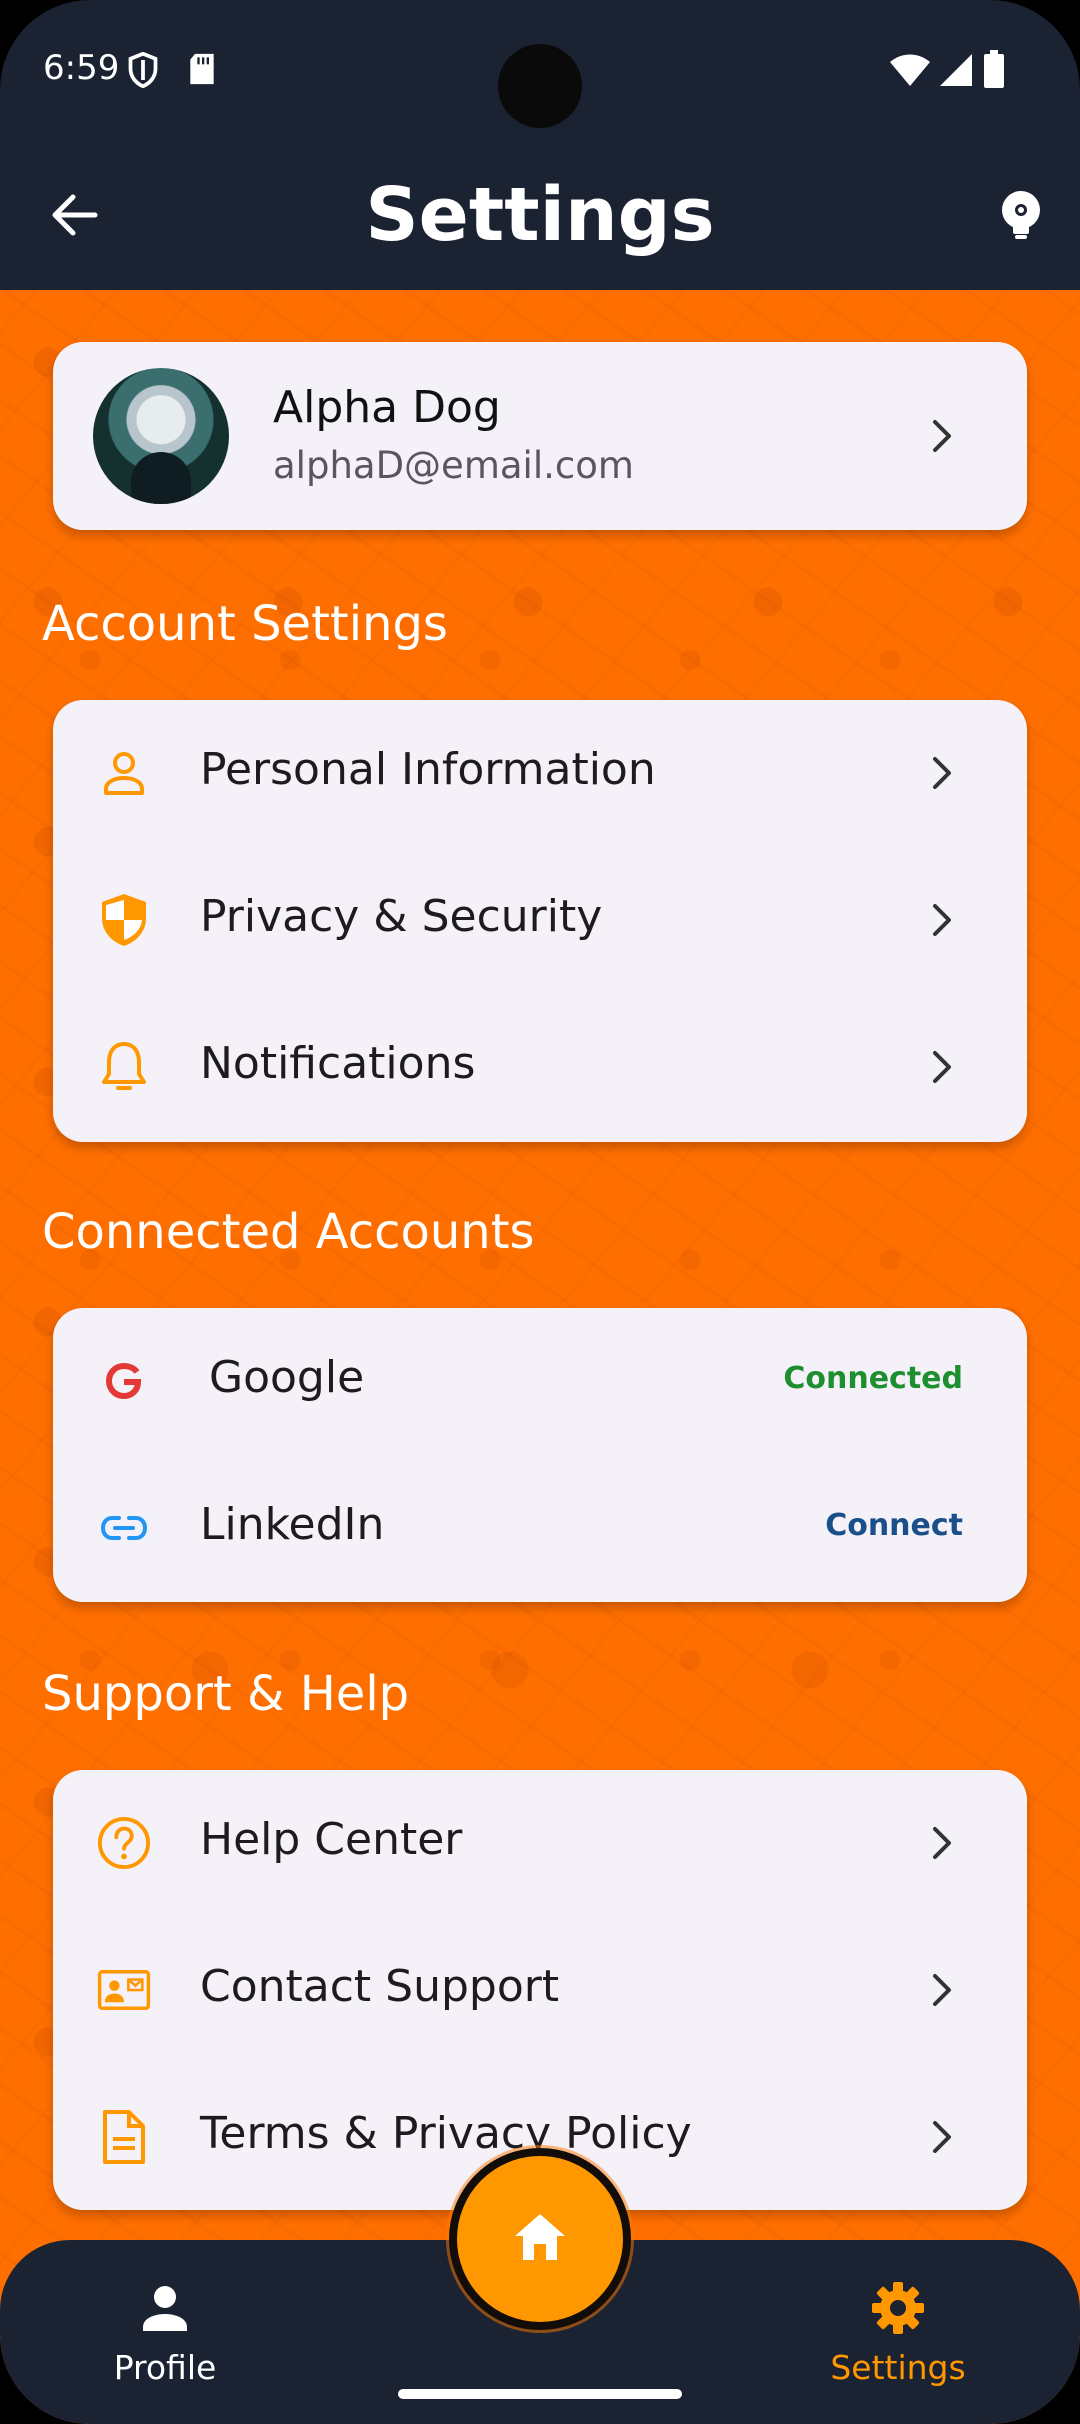 The image size is (1080, 2424). I want to click on connected-accounts-card: Google Connected LinkedIn Connect, so click(540, 1455).